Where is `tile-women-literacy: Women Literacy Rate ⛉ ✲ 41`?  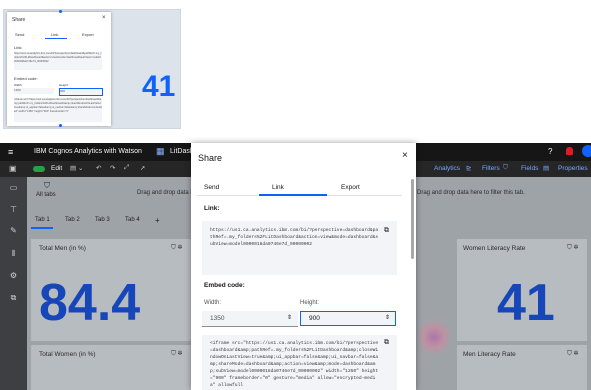
tile-women-literacy: Women Literacy Rate ⛉ ✲ 41 is located at coordinates (522, 290).